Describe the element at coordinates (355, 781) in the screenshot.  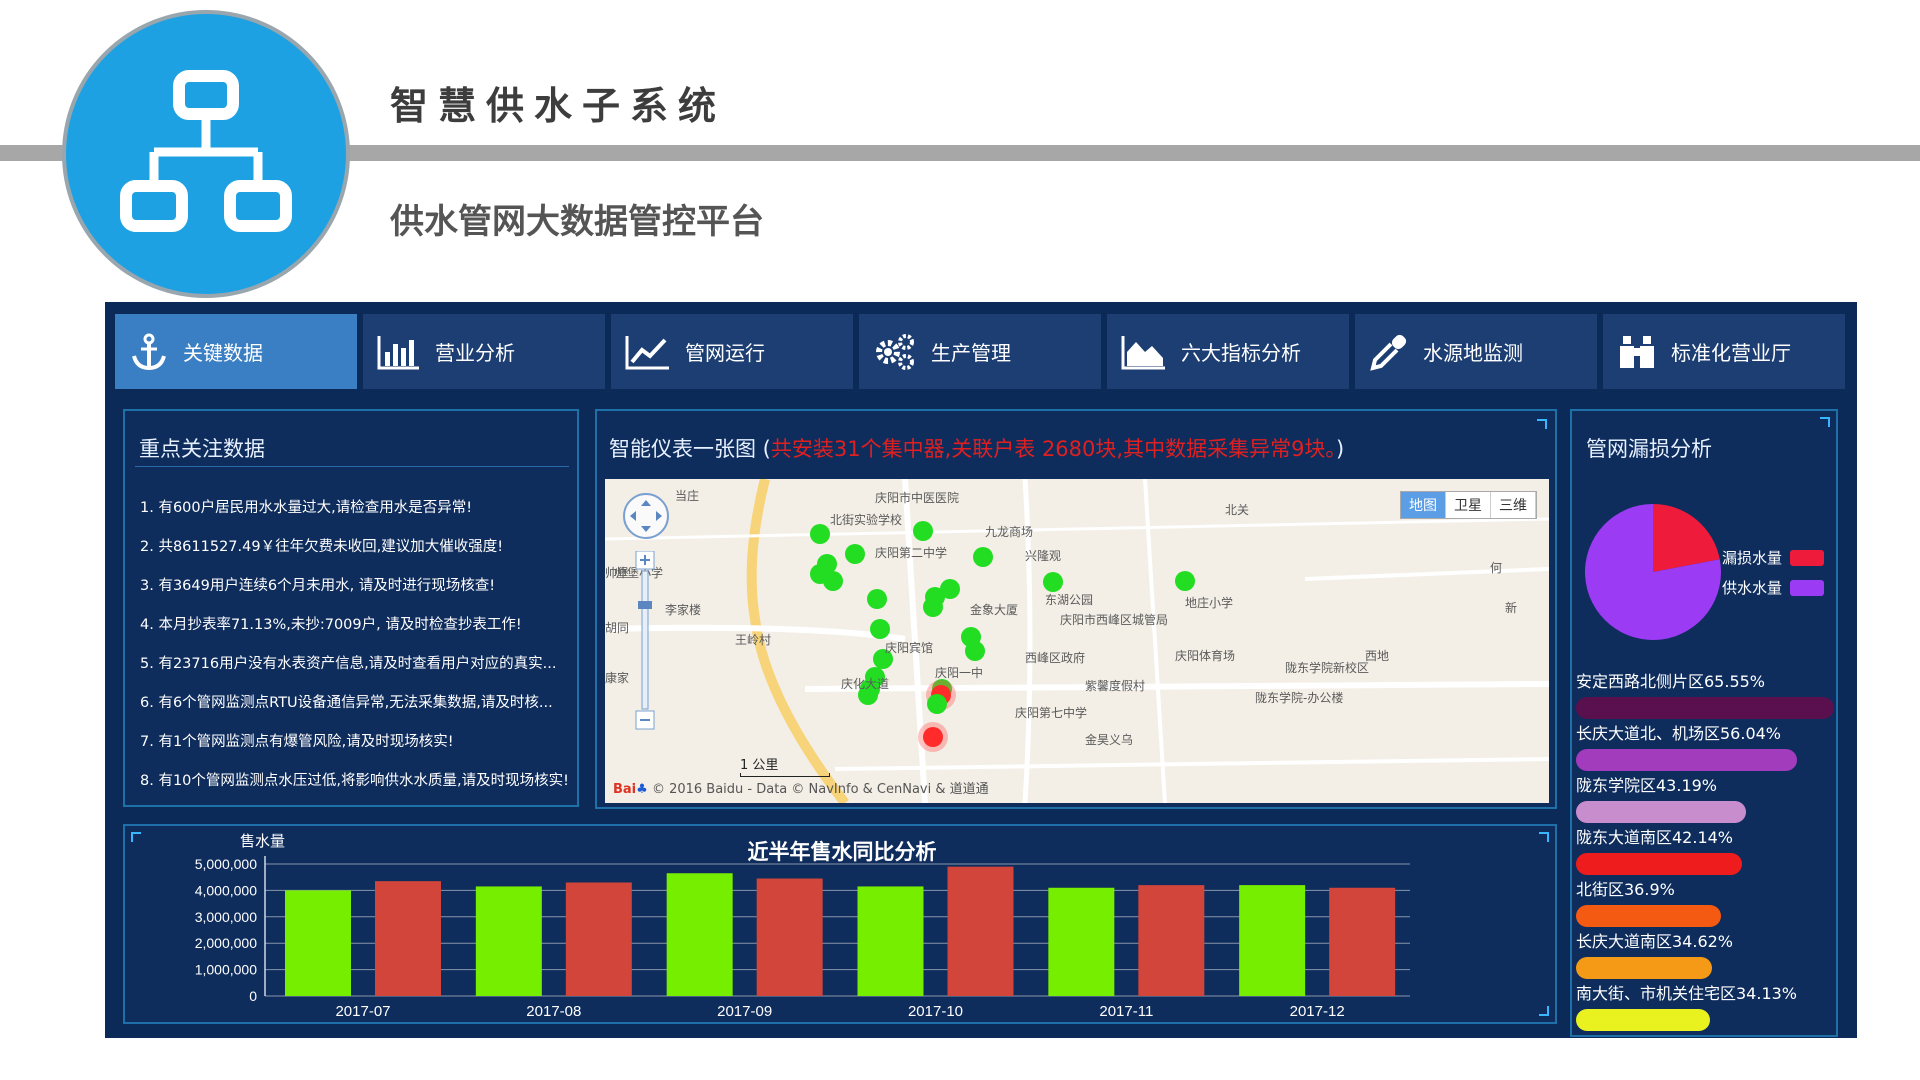
I see `list-item: 8. 有10个管网监测点水压过低,将影响供水水质量,请及时现场核实!` at that location.